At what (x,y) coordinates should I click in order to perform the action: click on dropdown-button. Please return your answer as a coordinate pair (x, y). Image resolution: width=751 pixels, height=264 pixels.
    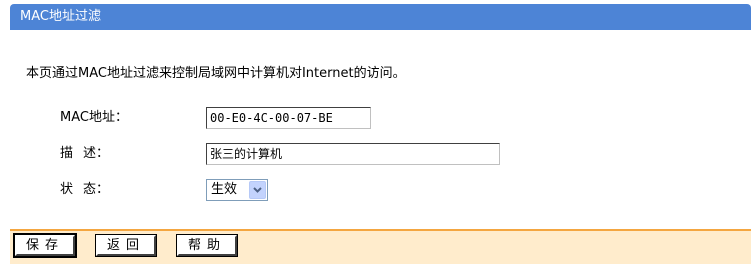
    Looking at the image, I should click on (257, 190).